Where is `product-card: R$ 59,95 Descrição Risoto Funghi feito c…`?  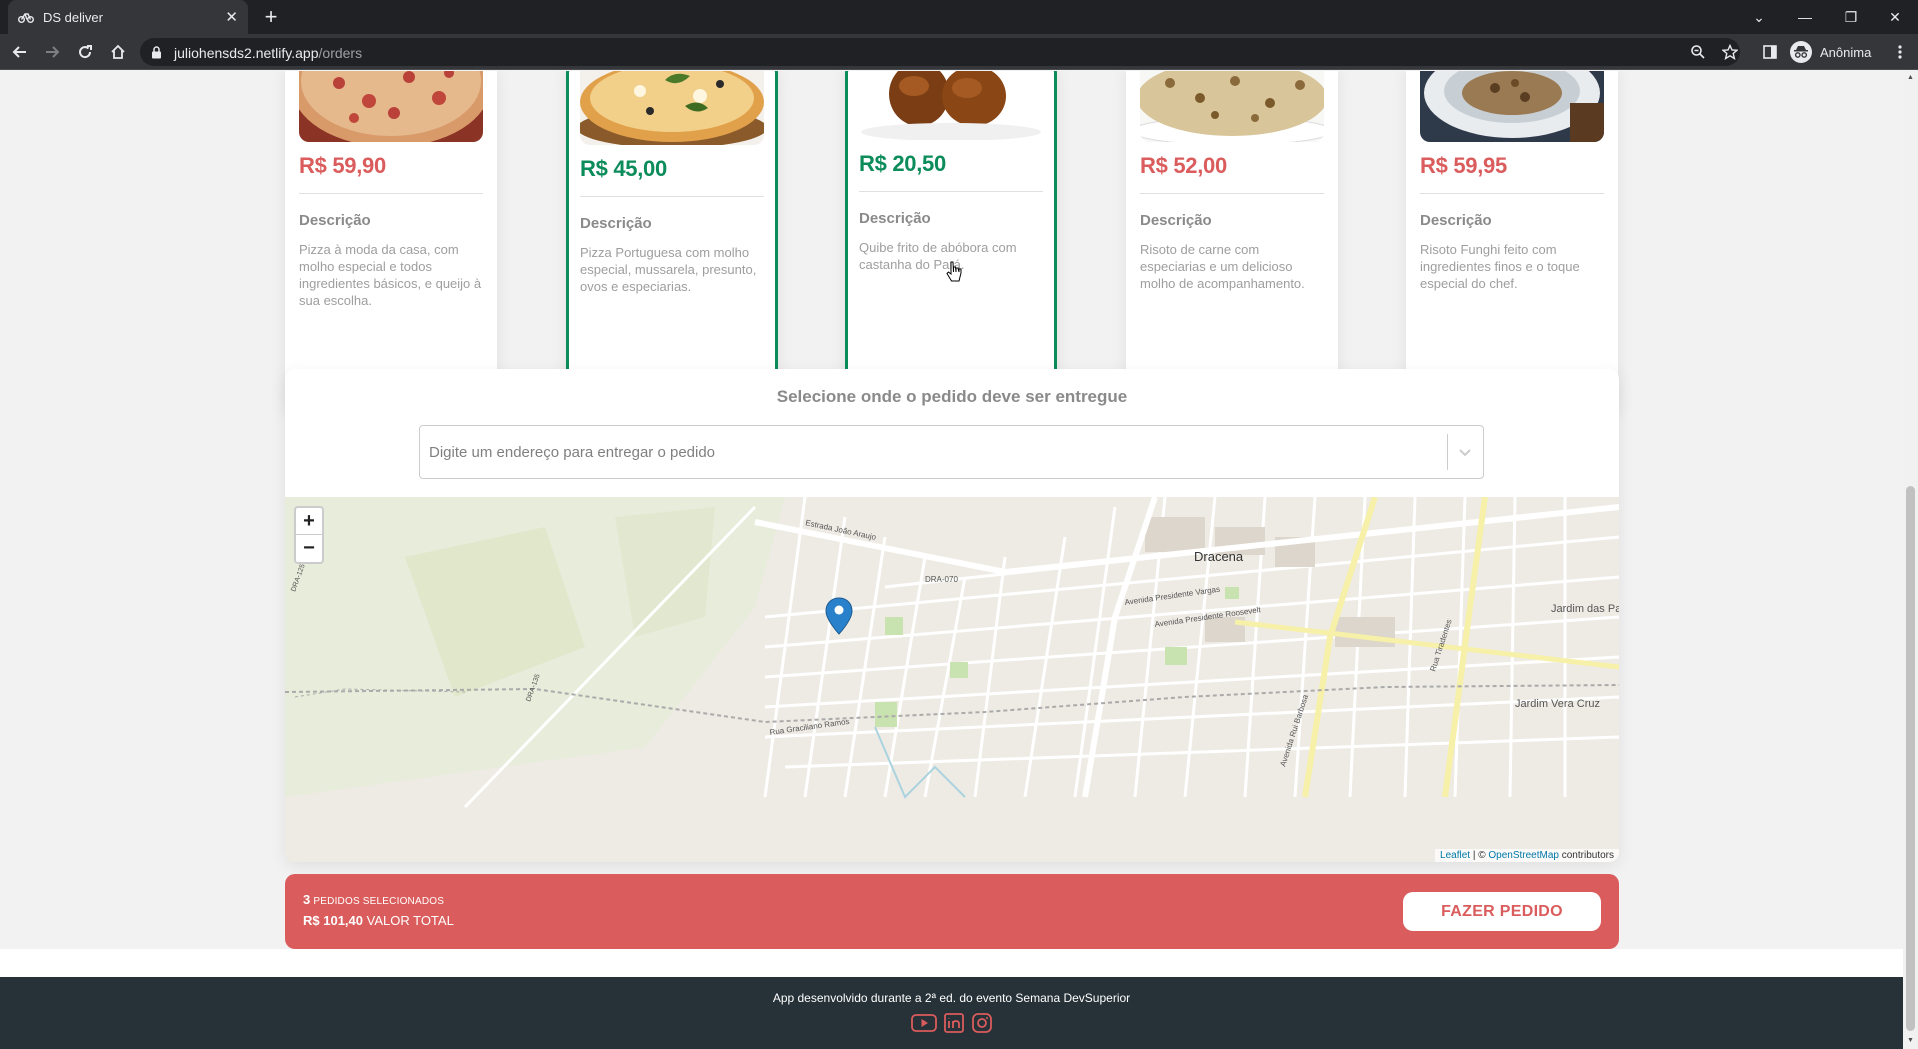 product-card: R$ 59,95 Descrição Risoto Funghi feito c… is located at coordinates (1512, 242).